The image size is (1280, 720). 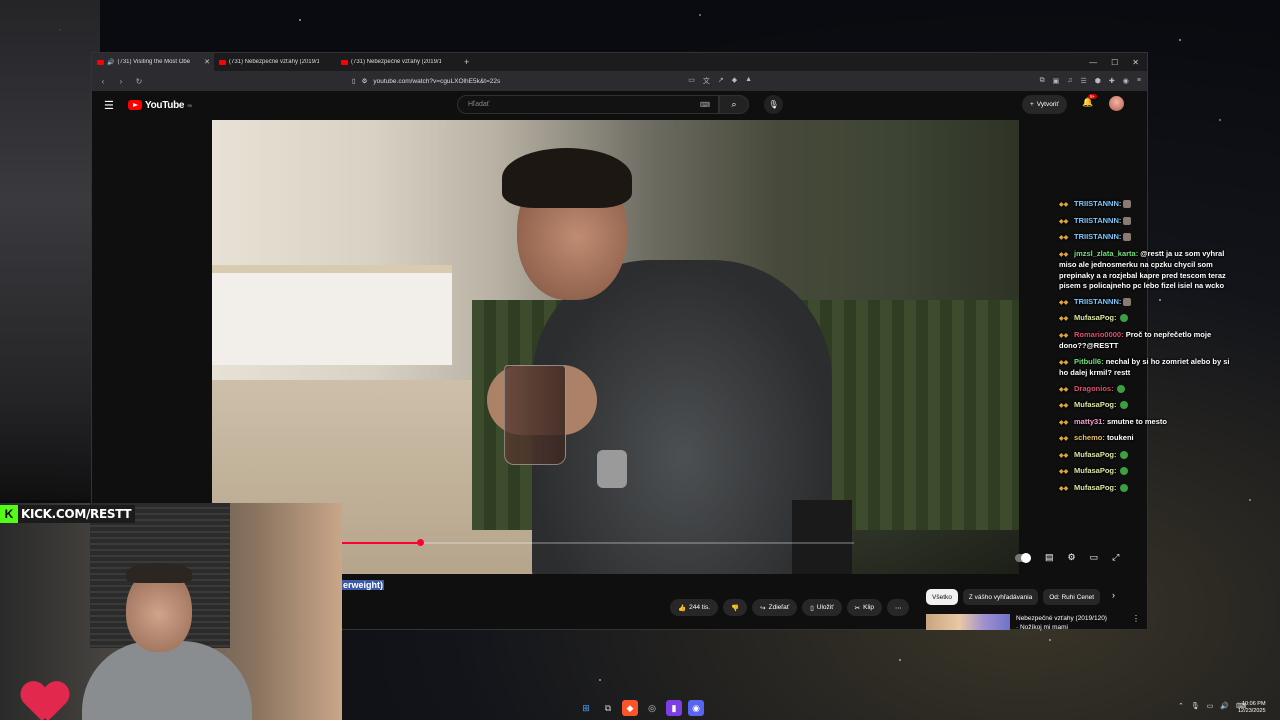 What do you see at coordinates (135, 105) in the screenshot?
I see `youtube-play-icon` at bounding box center [135, 105].